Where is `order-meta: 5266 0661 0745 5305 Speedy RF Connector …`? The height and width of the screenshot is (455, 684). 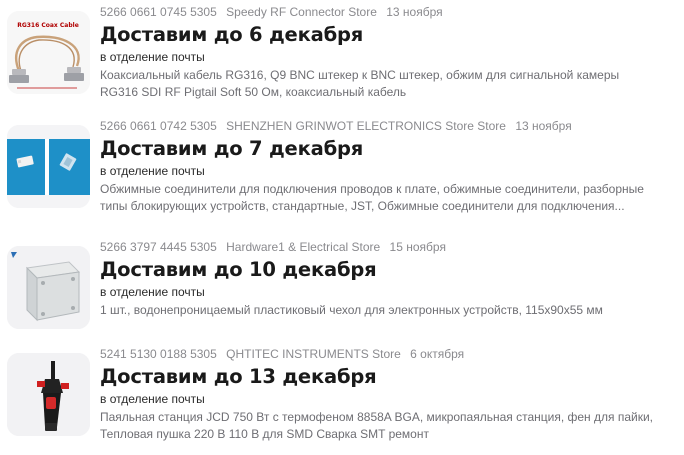 order-meta: 5266 0661 0745 5305 Speedy RF Connector … is located at coordinates (390, 12).